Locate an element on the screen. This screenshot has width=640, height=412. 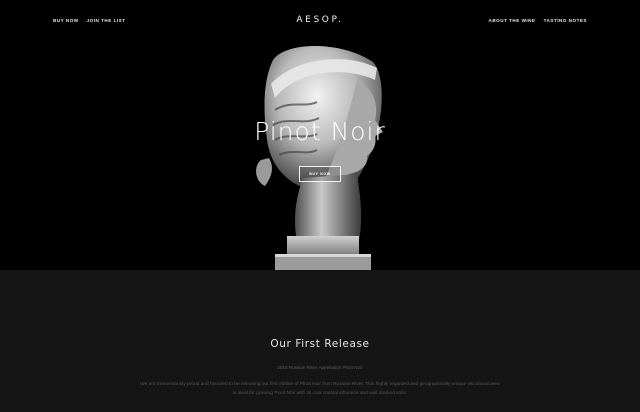
nav-join-the-list: JOIN THE LIST is located at coordinates (106, 20).